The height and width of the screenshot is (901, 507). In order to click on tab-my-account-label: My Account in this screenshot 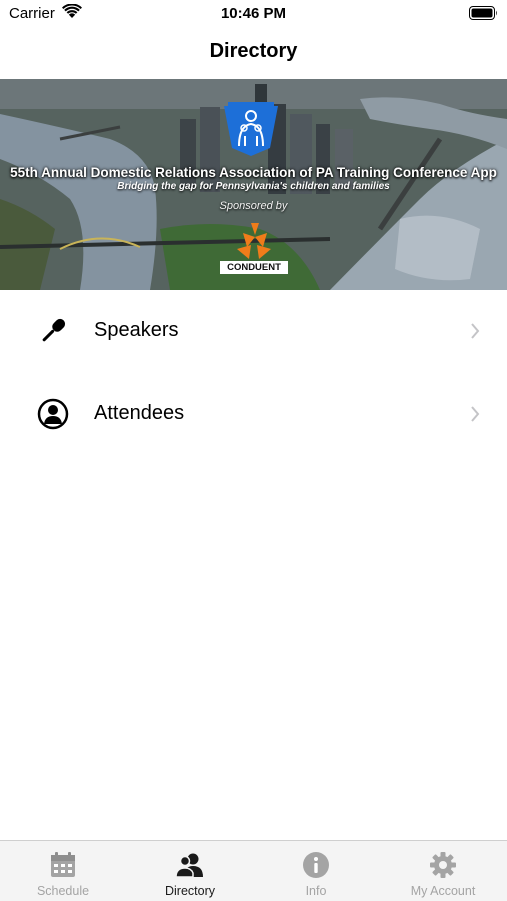, I will do `click(443, 891)`.